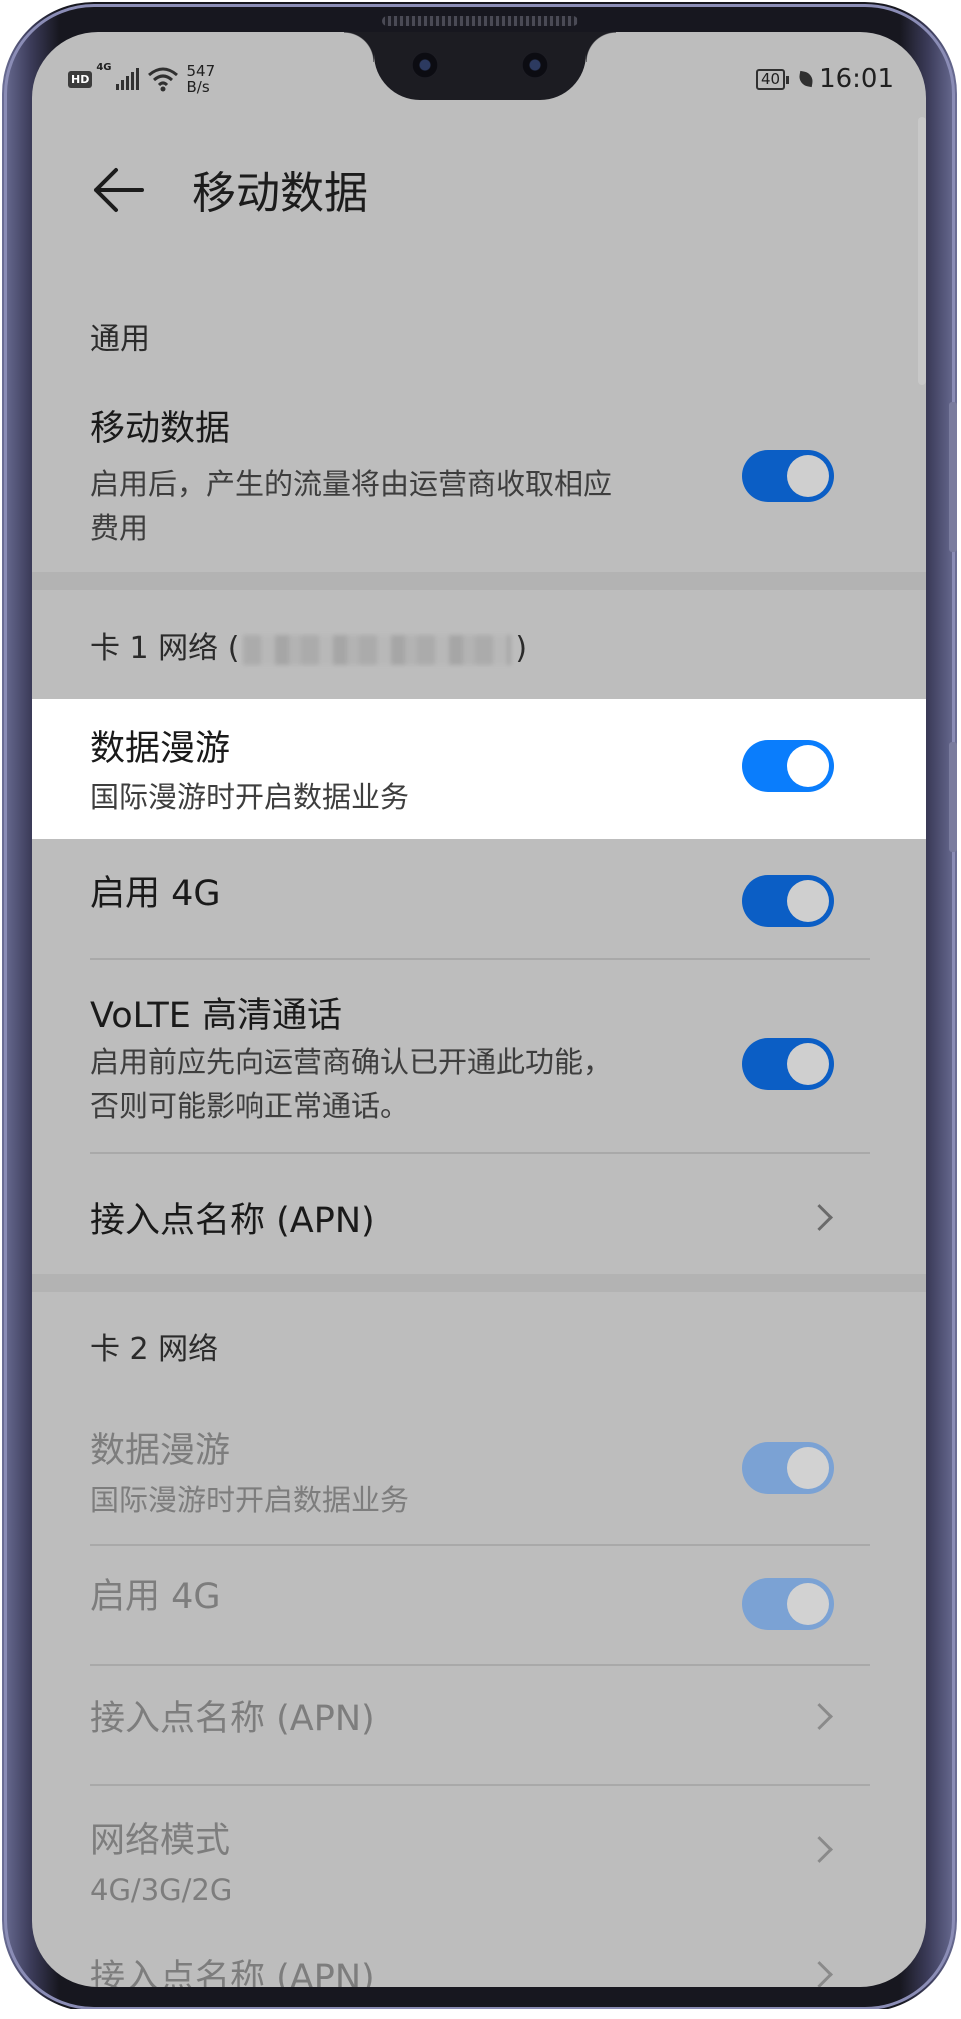 The image size is (961, 2019). What do you see at coordinates (161, 1890) in the screenshot?
I see `sim2-network-mode-value: 4G/3G/2G` at bounding box center [161, 1890].